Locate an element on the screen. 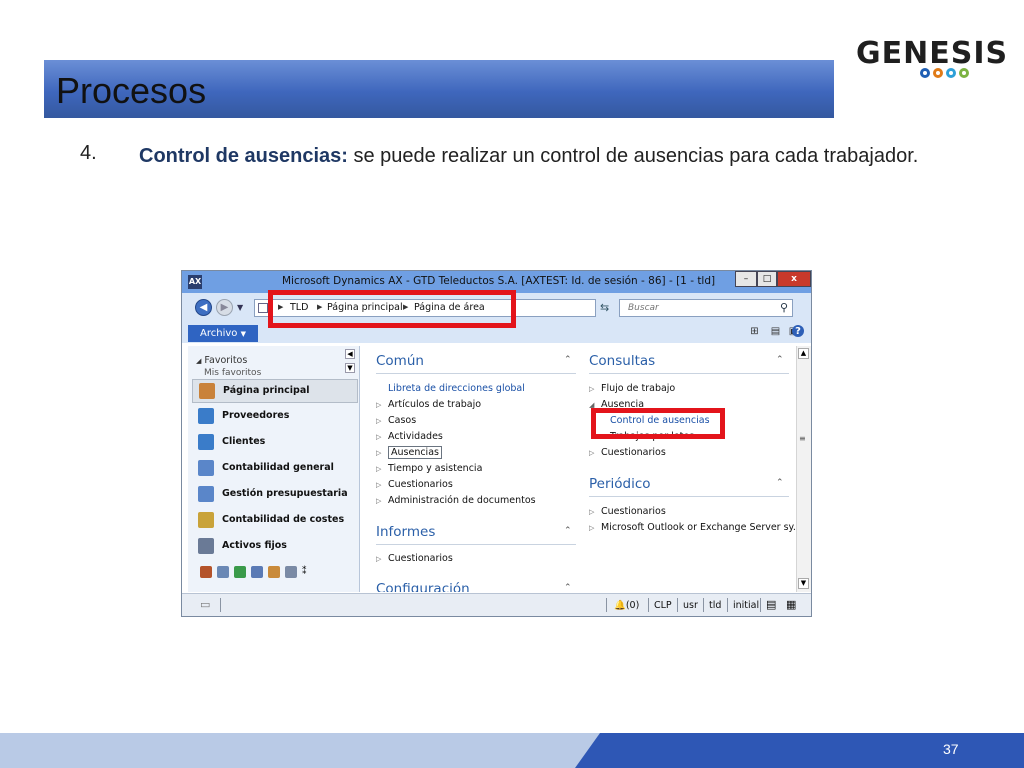 This screenshot has height=768, width=1024. search-input is located at coordinates (703, 308).